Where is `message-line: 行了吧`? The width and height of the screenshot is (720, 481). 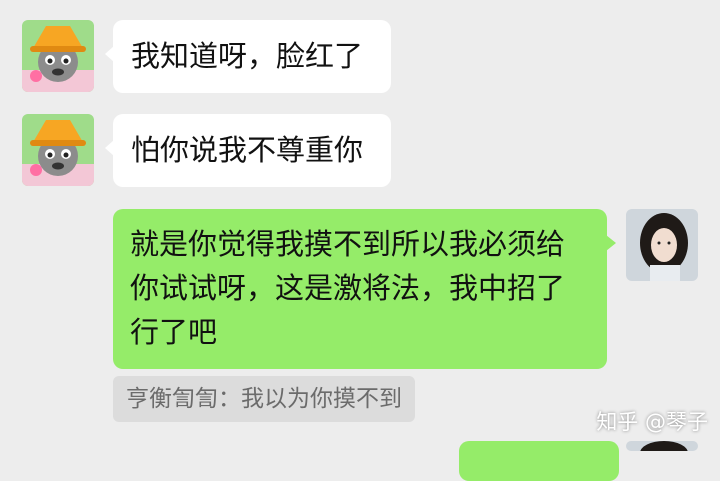
message-line: 行了吧 is located at coordinates (174, 332).